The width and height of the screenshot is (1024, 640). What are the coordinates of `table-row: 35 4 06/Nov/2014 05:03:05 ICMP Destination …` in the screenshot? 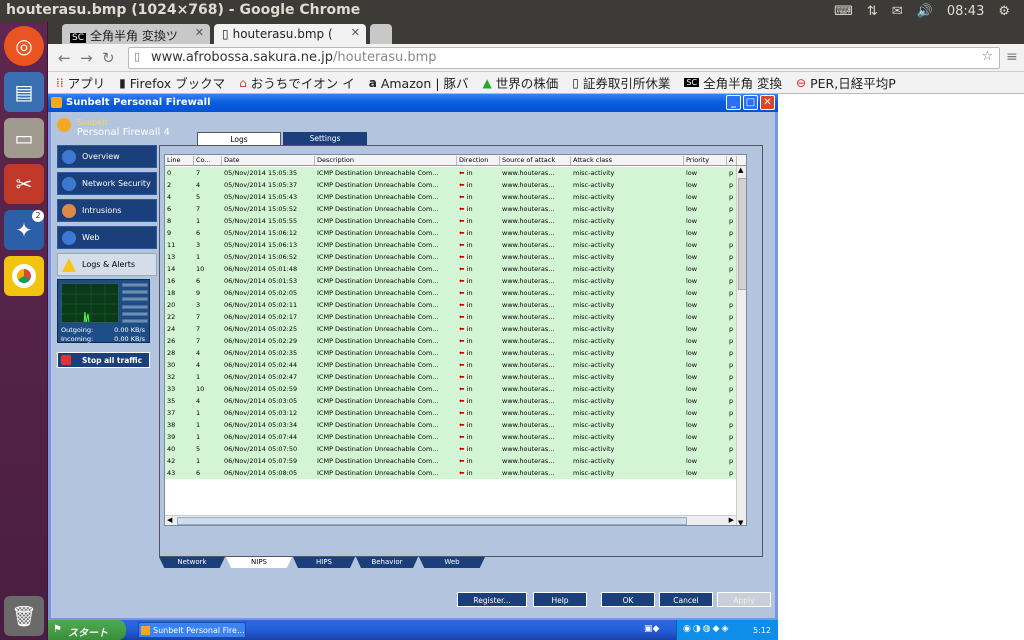 It's located at (455, 401).